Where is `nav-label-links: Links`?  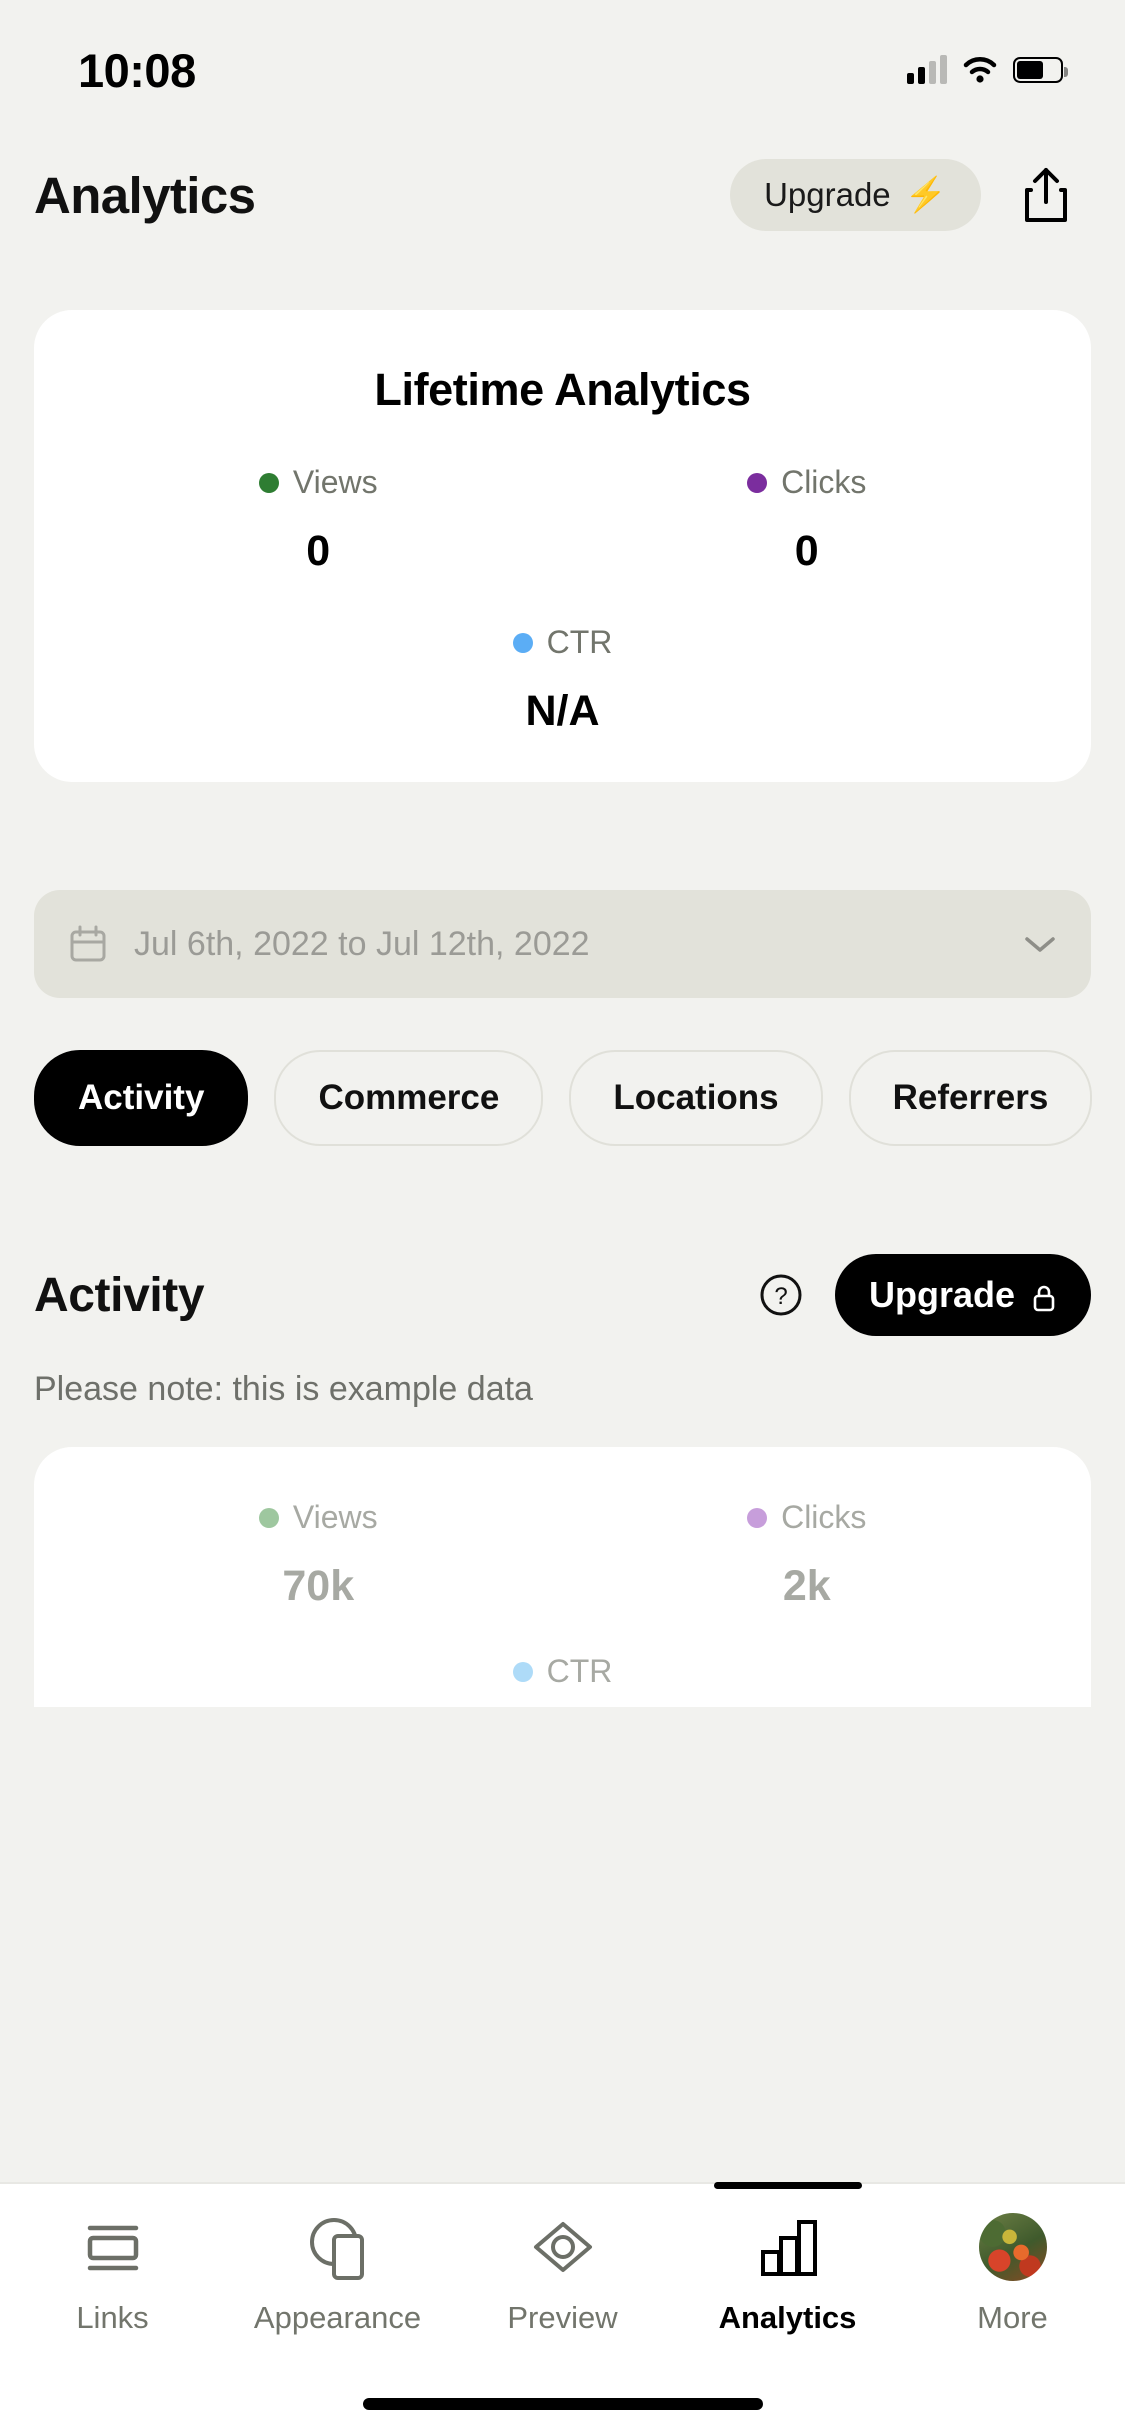
nav-label-links: Links is located at coordinates (112, 2317).